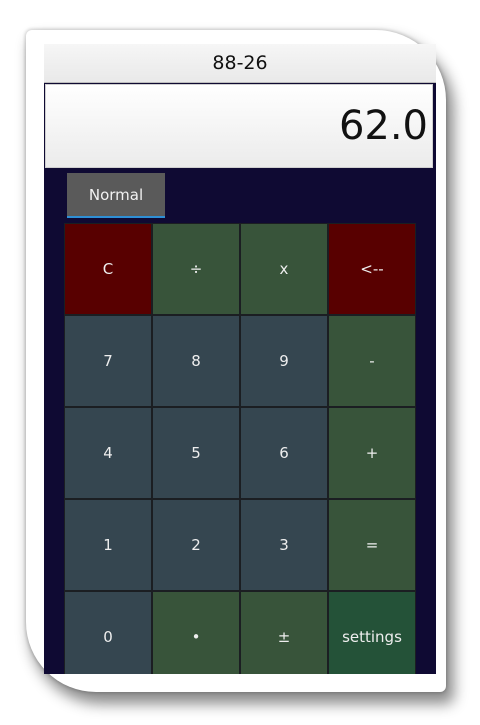  Describe the element at coordinates (372, 545) in the screenshot. I see `equals-button: =` at that location.